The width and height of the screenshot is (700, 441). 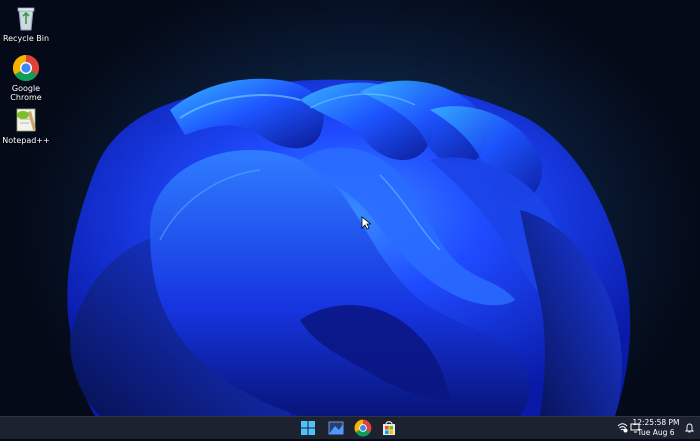 I want to click on desktop-icon-google-chrome: Google Chrome, so click(x=26, y=78).